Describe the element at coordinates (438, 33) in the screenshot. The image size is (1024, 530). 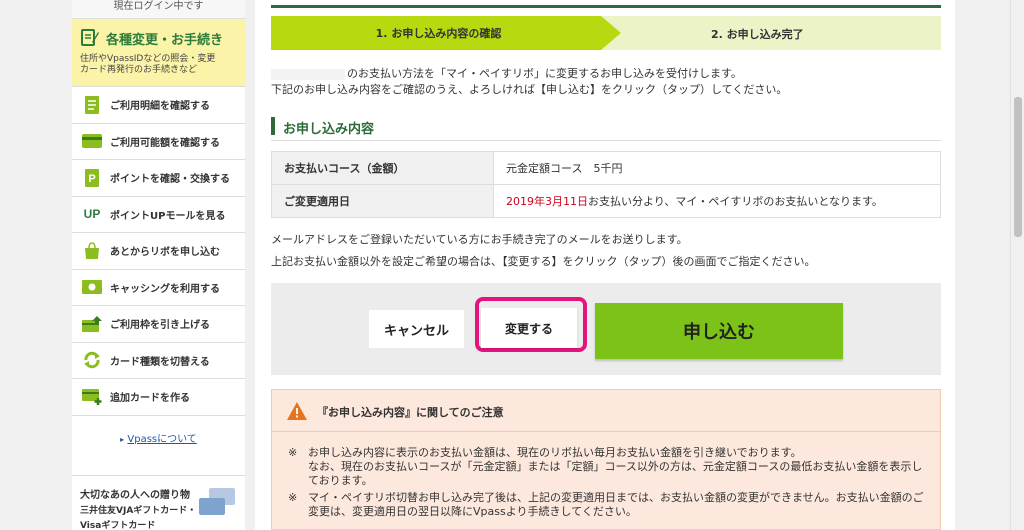
I see `step1-label: 1. お申し込み内容の確認` at that location.